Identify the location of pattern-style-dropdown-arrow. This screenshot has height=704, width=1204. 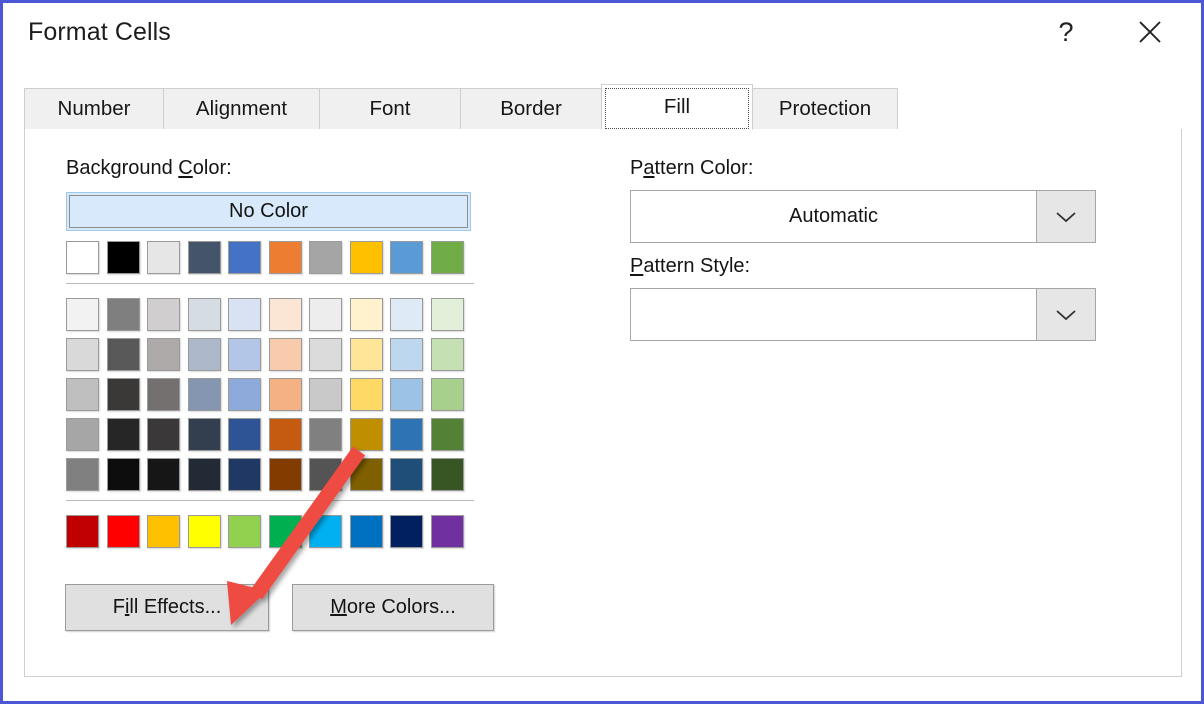
(1065, 314).